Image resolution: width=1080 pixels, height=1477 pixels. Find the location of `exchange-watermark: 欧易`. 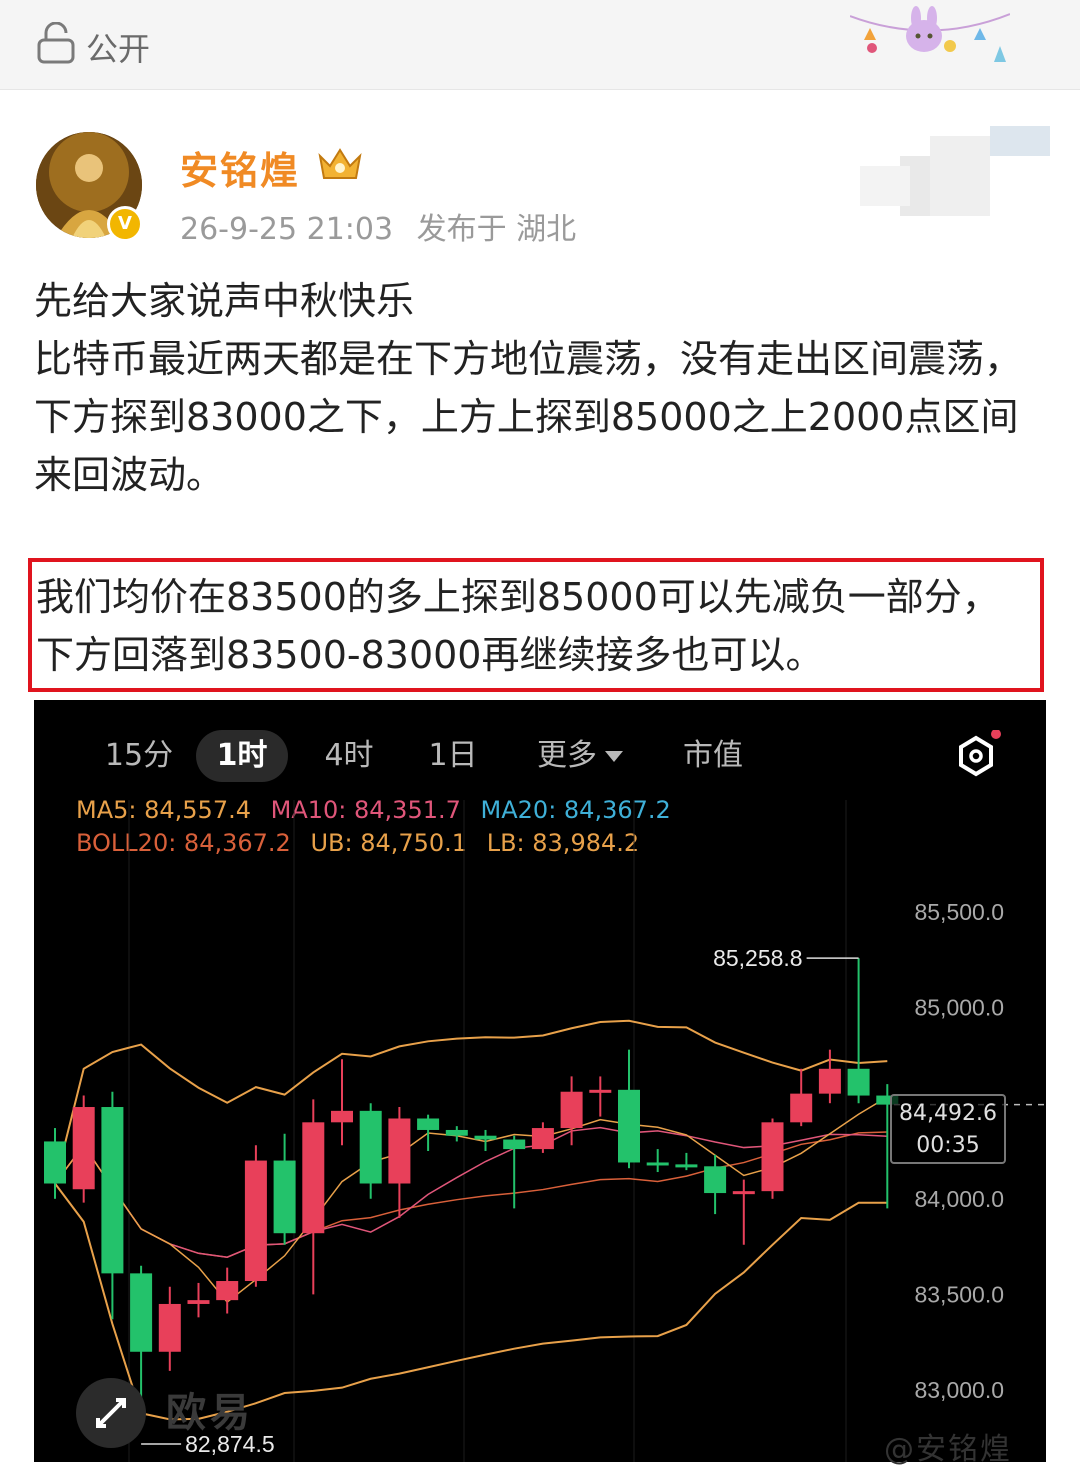

exchange-watermark: 欧易 is located at coordinates (210, 1413).